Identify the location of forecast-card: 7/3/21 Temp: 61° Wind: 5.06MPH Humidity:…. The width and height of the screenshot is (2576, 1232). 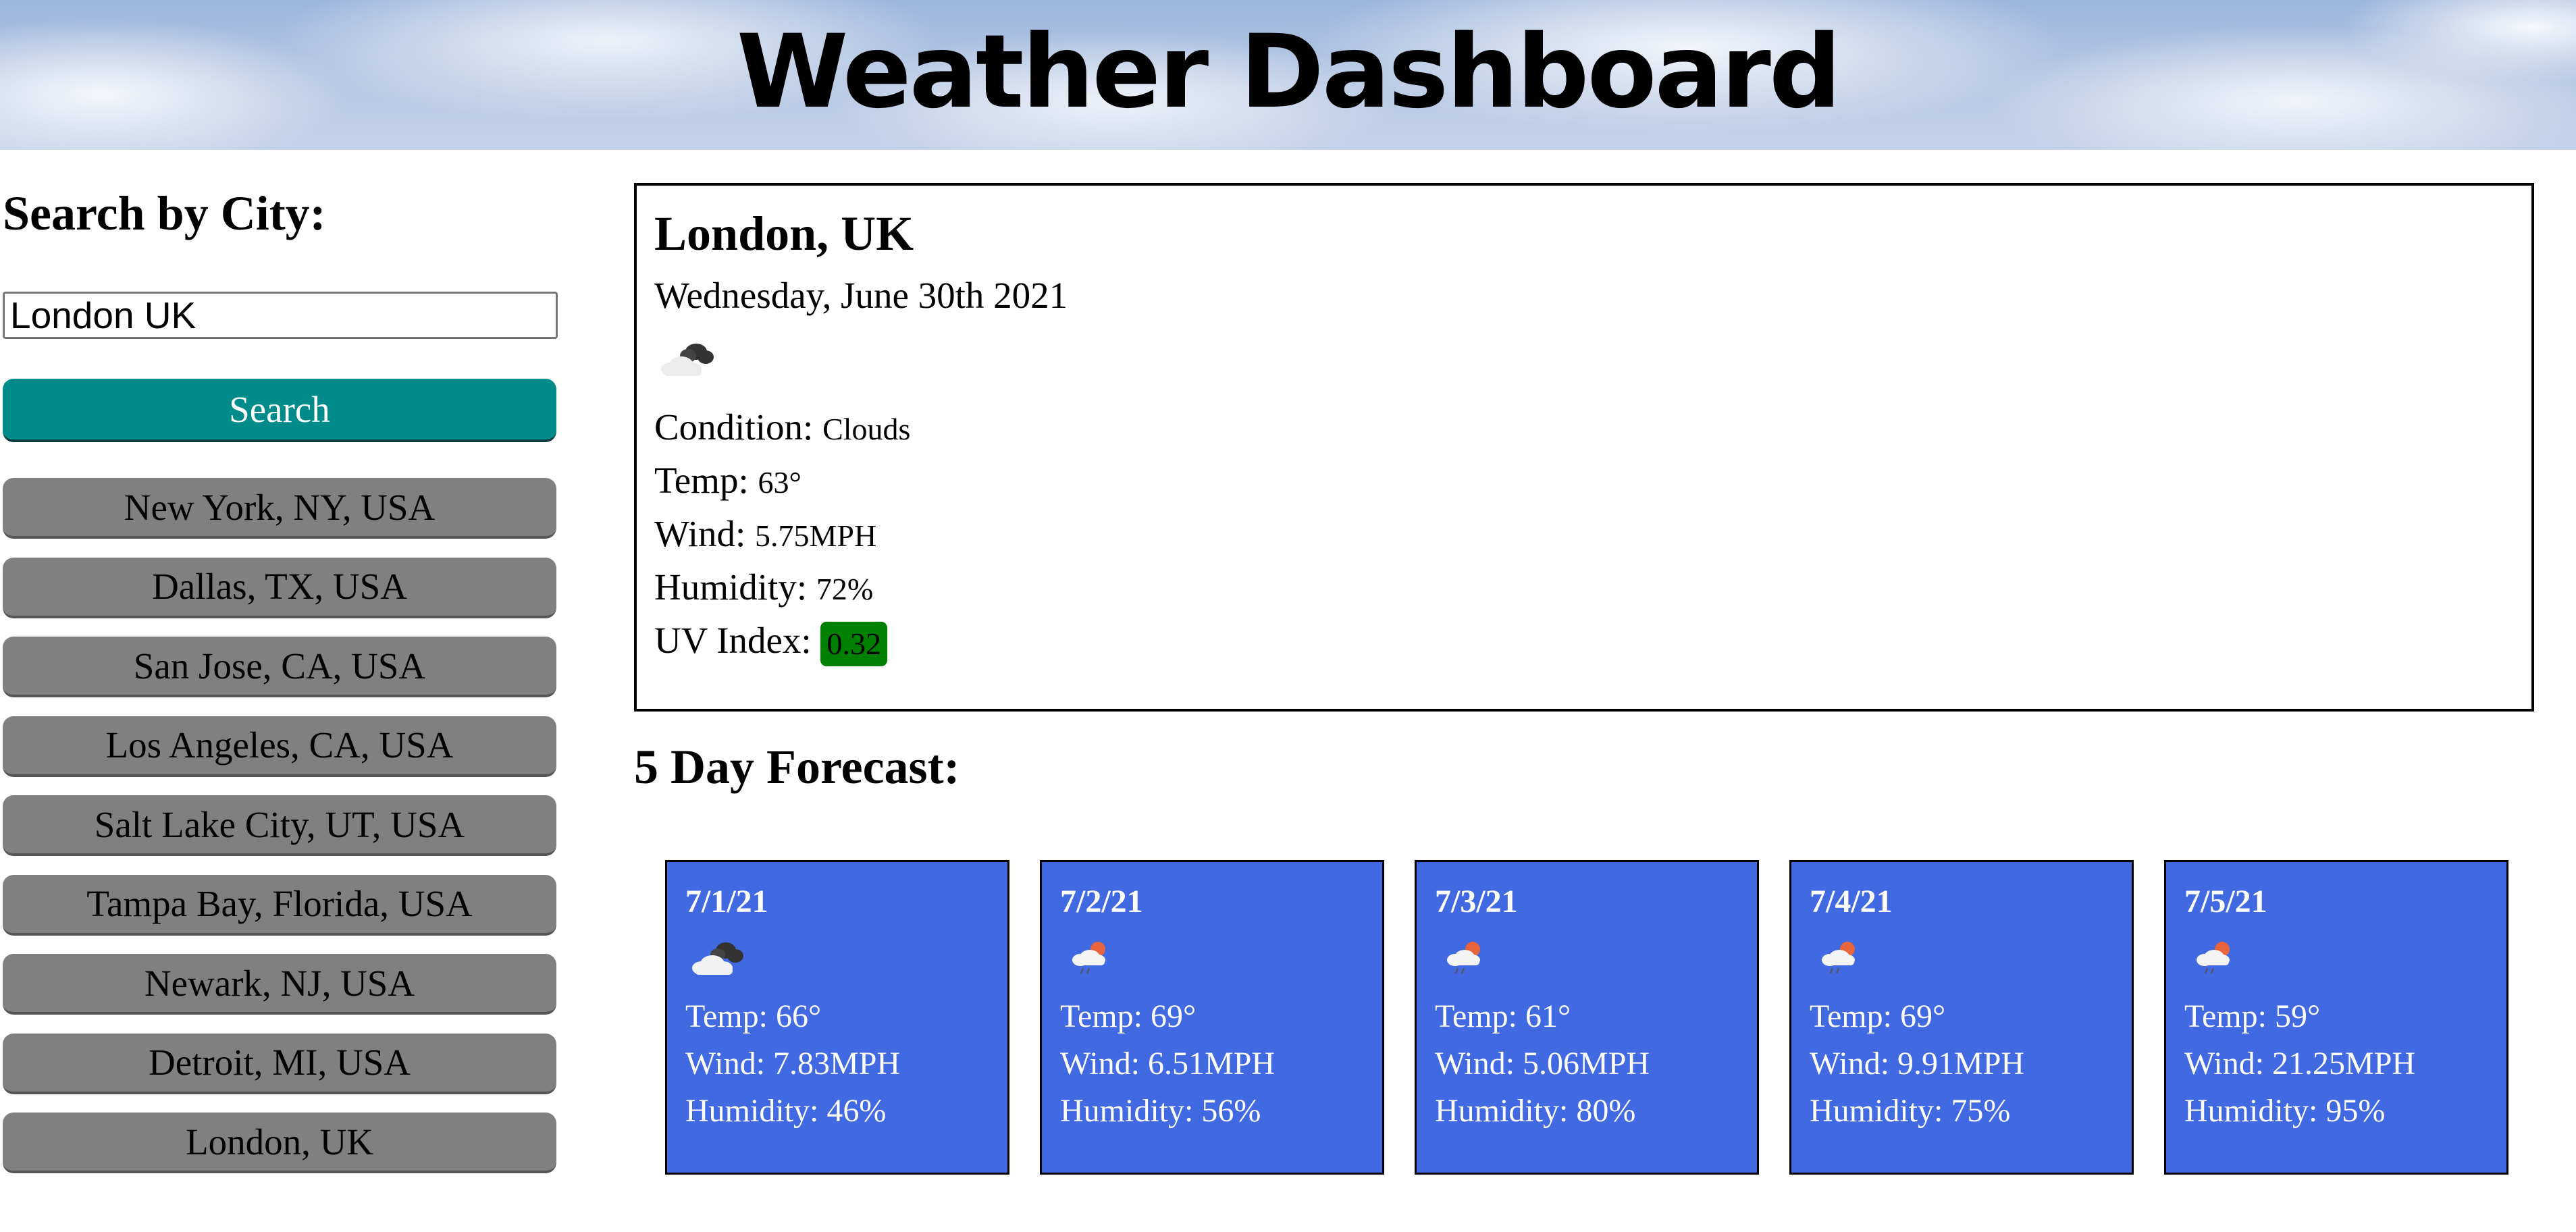
(1587, 1017).